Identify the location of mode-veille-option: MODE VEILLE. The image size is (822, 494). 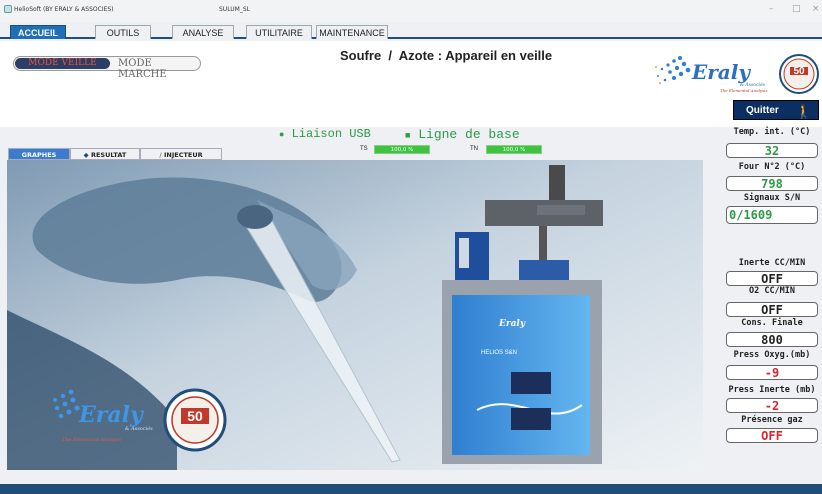
(62, 63).